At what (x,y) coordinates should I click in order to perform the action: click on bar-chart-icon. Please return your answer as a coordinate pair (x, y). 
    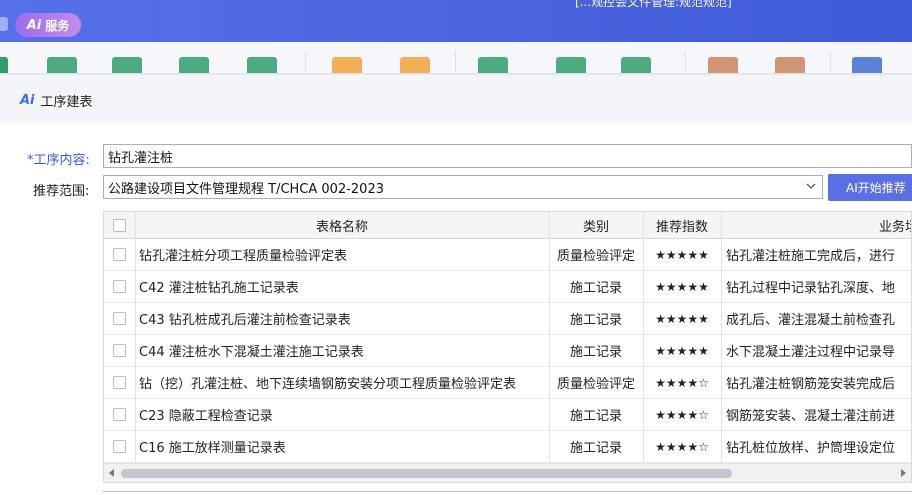
    Looking at the image, I should click on (262, 65).